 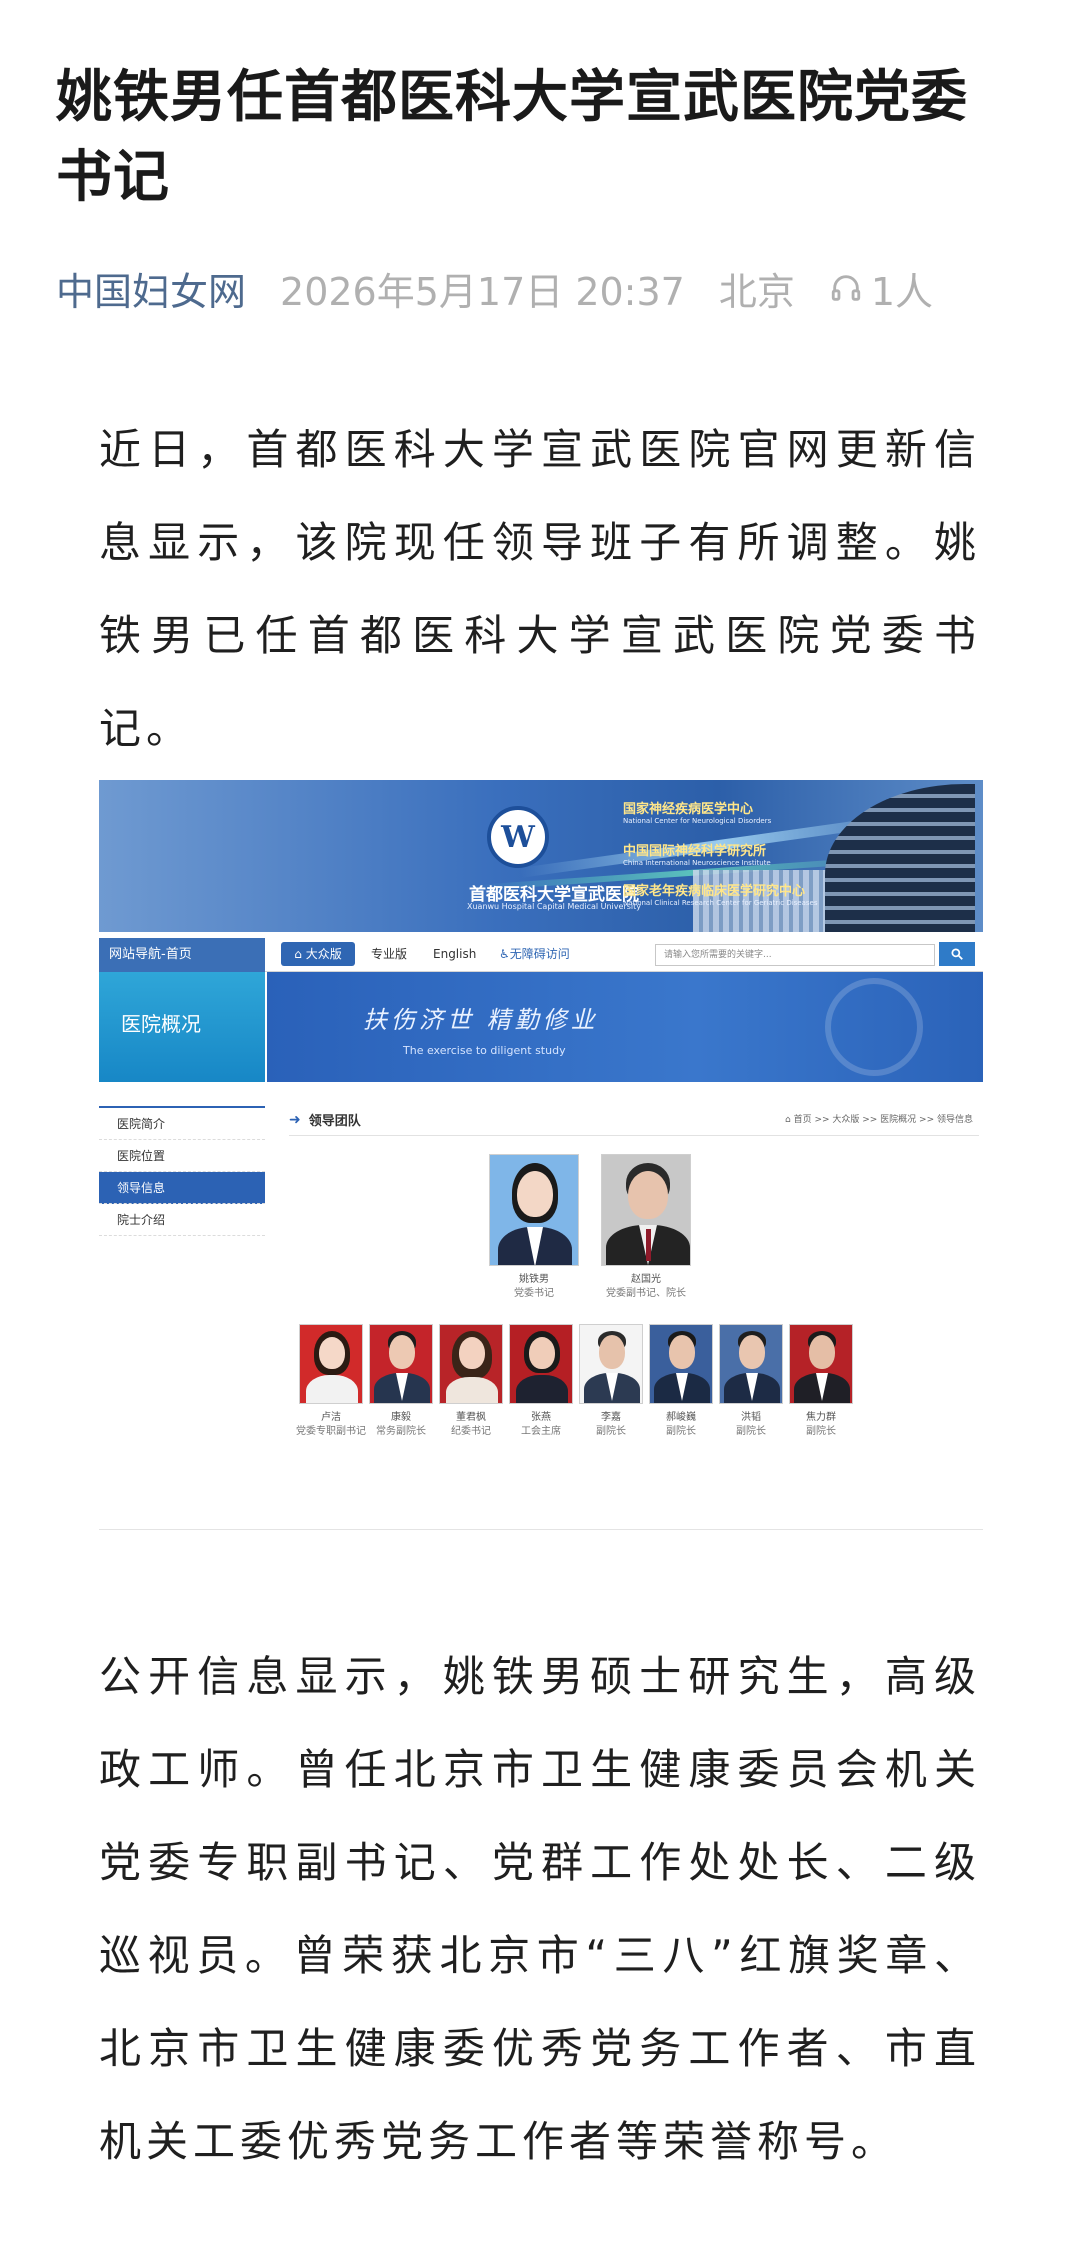 I want to click on nav-english: English, so click(x=454, y=954).